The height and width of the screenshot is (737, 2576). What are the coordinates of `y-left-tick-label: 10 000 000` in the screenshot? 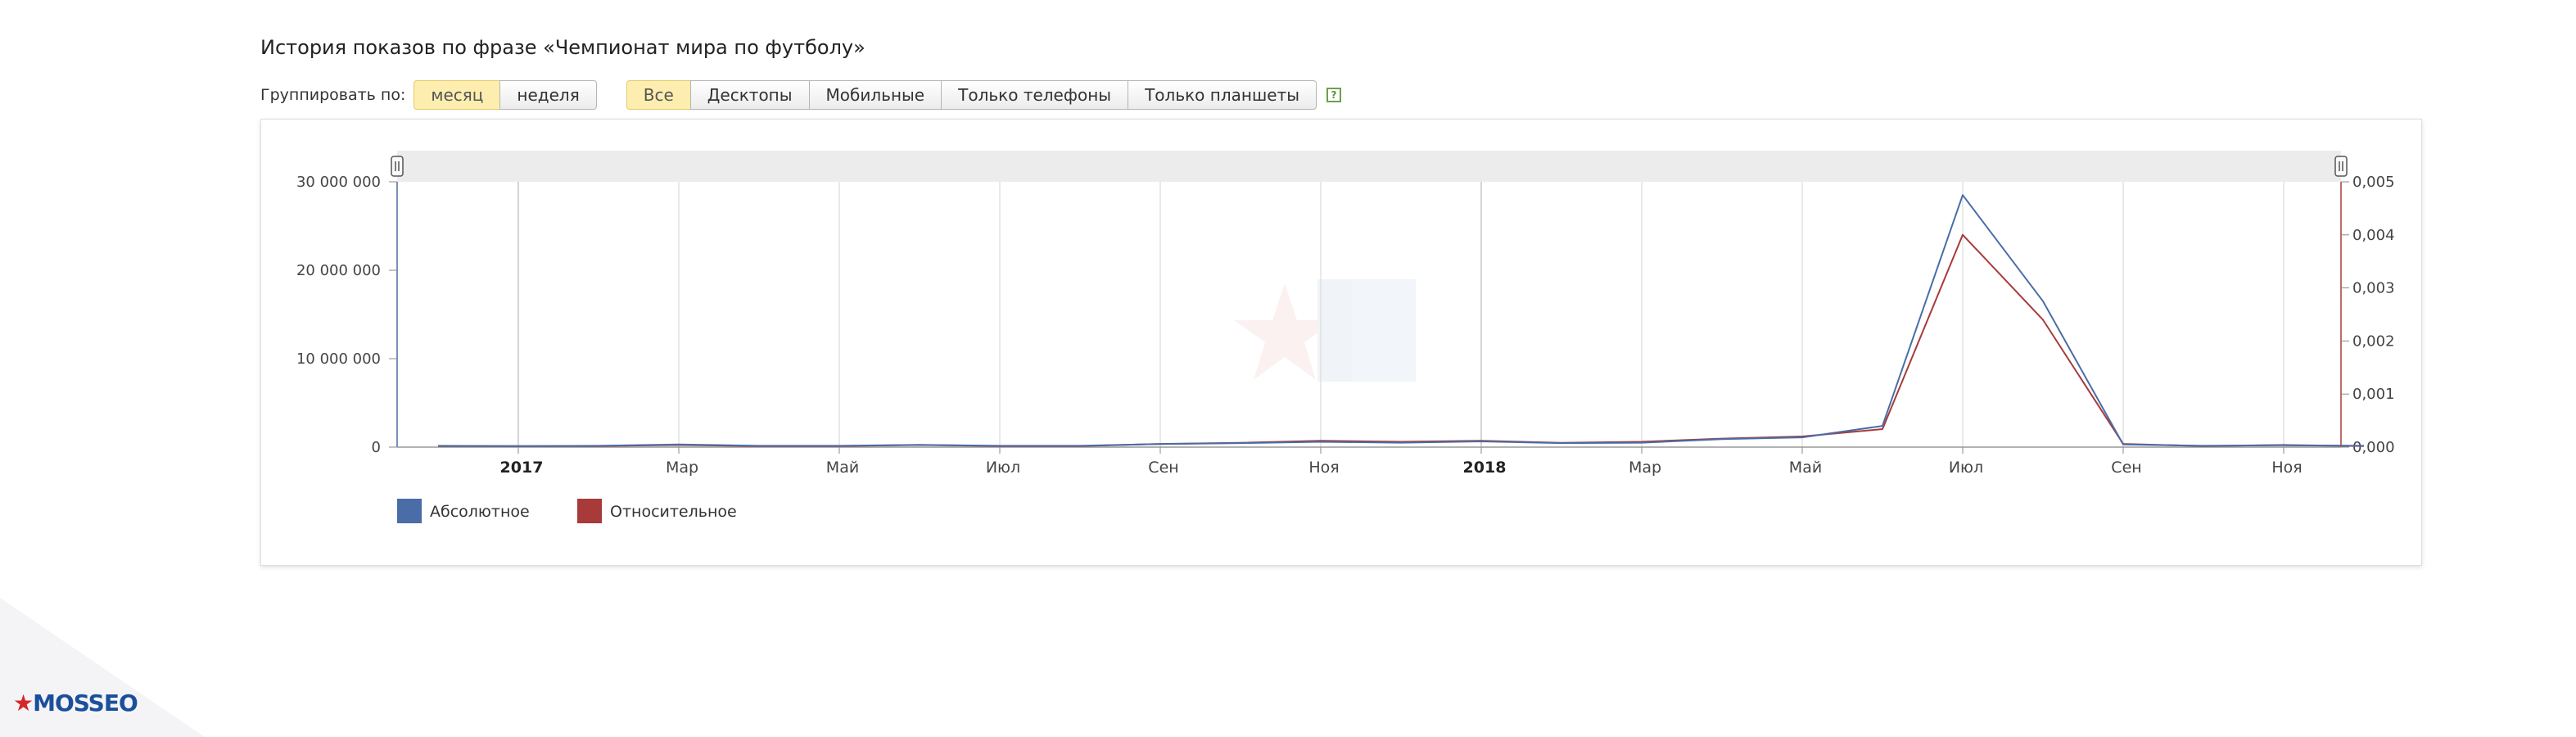 It's located at (338, 359).